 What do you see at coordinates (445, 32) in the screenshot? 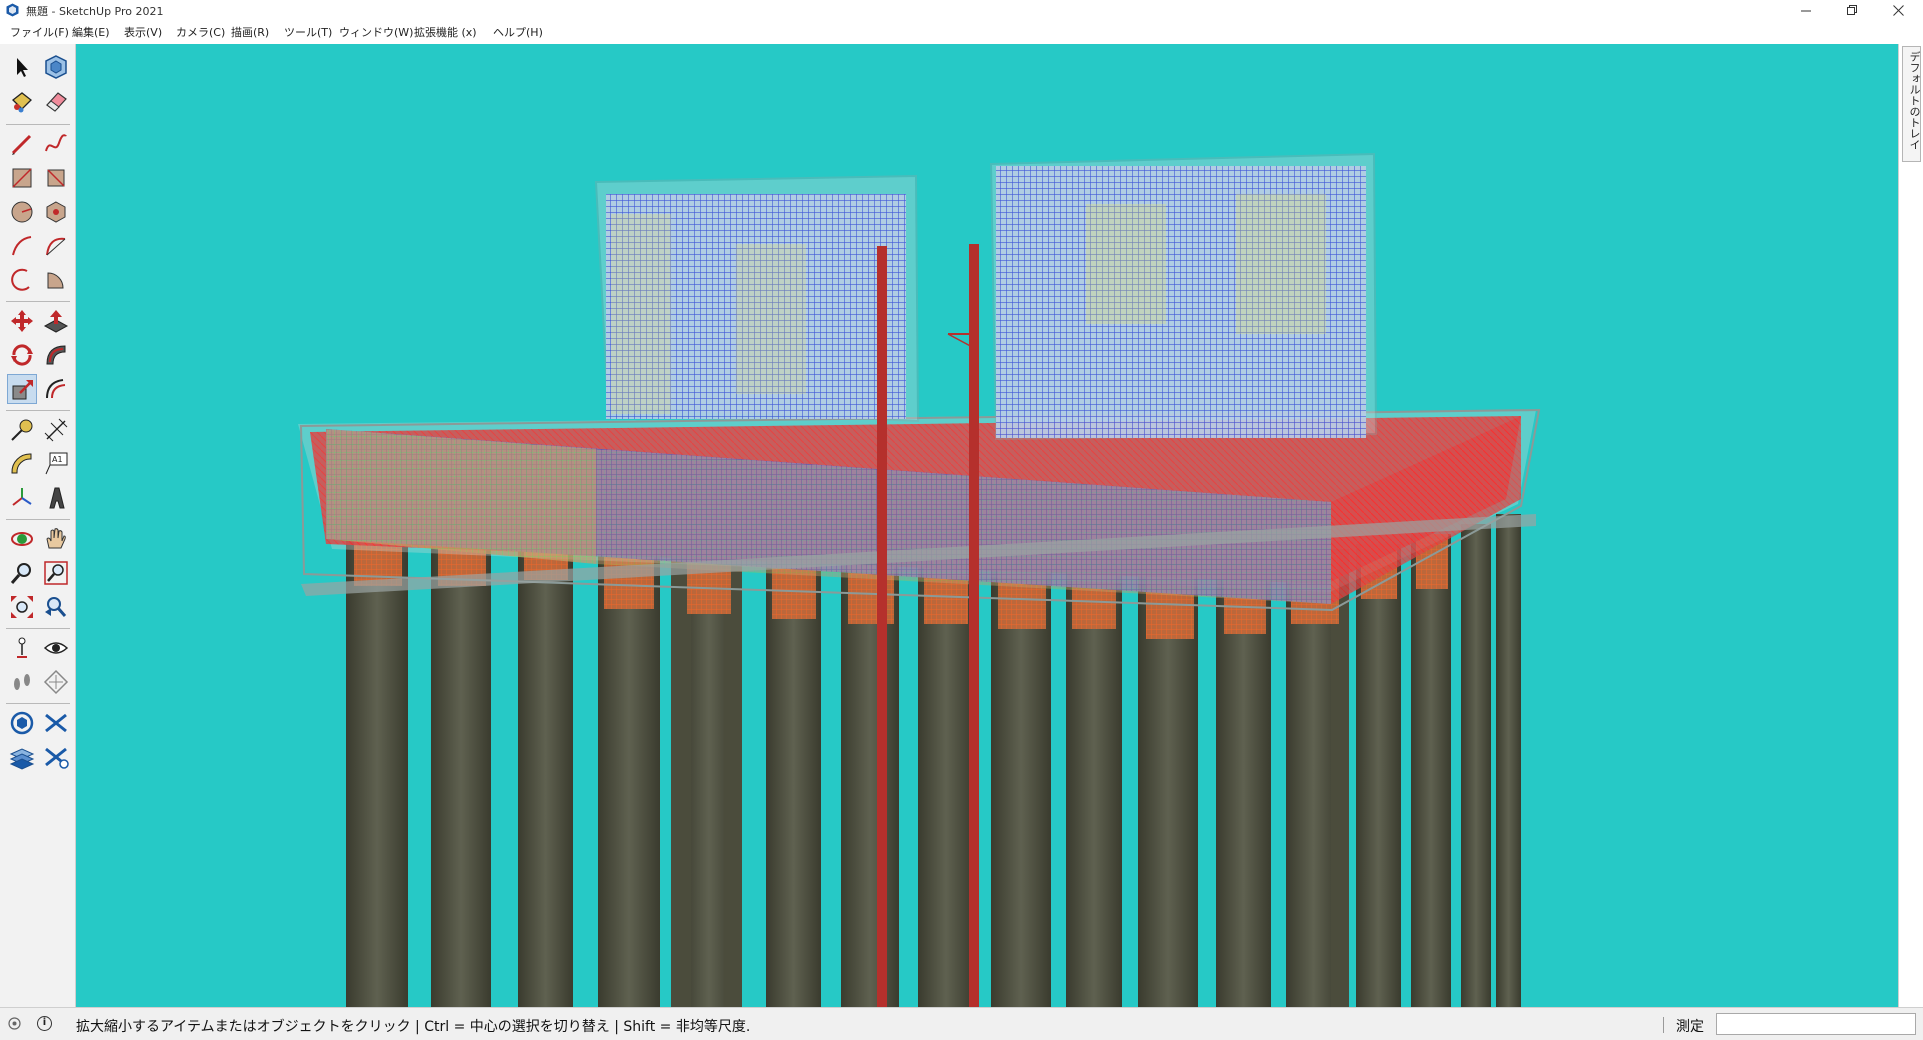
I see `menu-extensions: 拡張機能 (x)` at bounding box center [445, 32].